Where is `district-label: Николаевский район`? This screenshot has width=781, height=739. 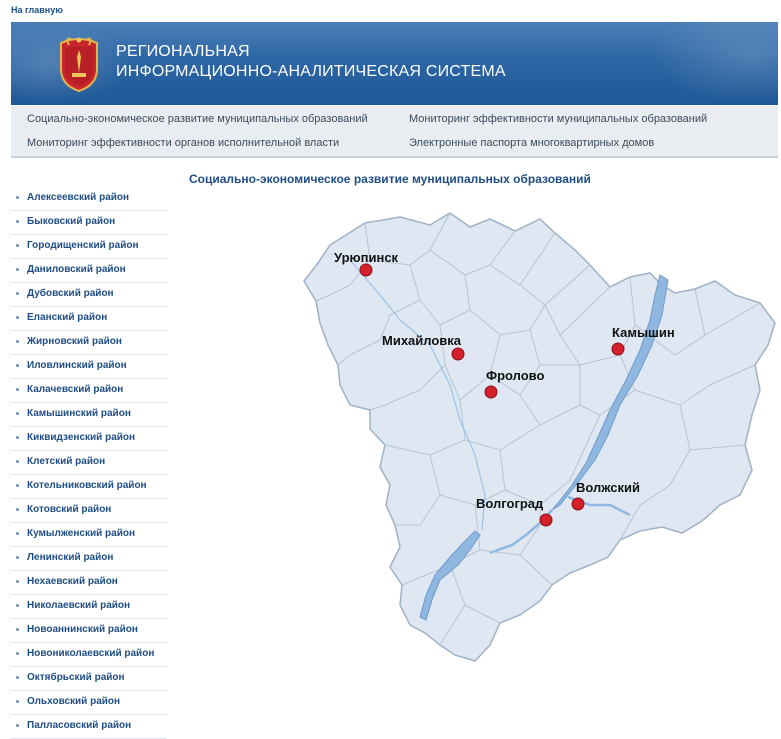
district-label: Николаевский район is located at coordinates (78, 605).